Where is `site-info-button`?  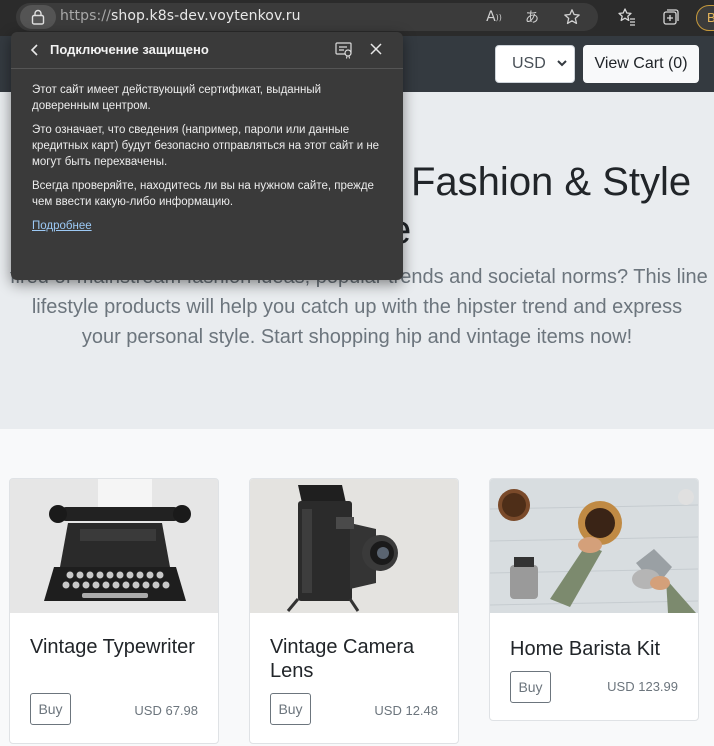
site-info-button is located at coordinates (38, 17).